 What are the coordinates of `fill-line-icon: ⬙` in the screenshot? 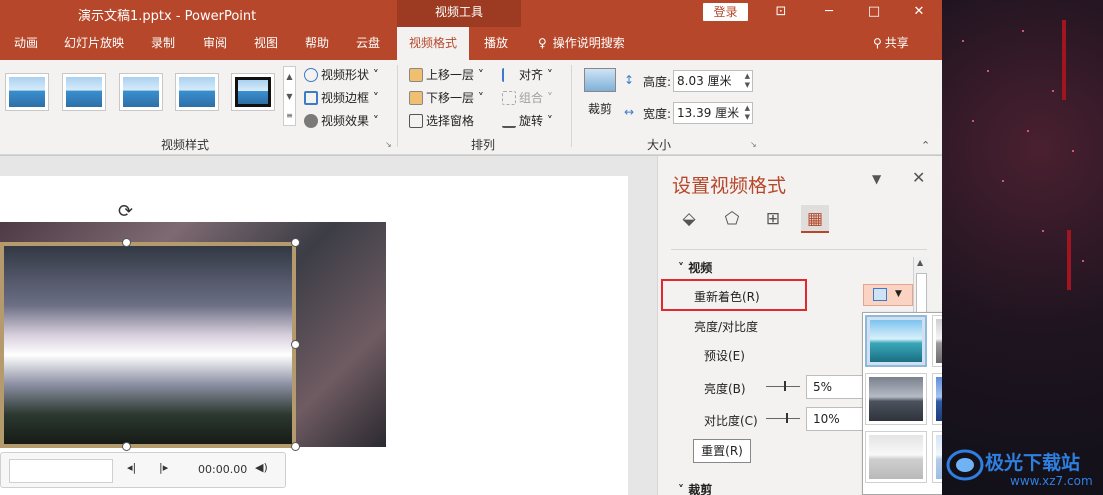 It's located at (689, 219).